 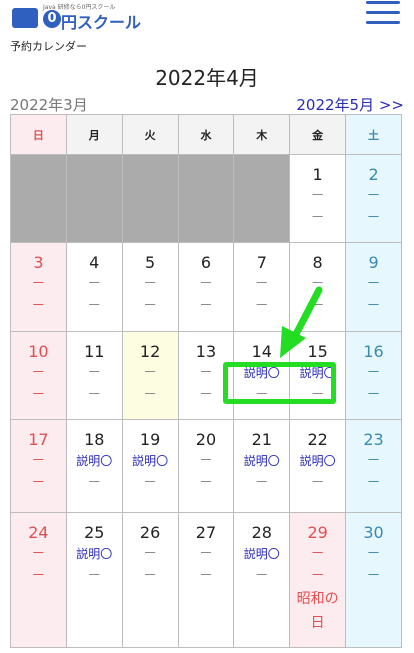 I want to click on day-cell-20: 20 － －, so click(x=206, y=466).